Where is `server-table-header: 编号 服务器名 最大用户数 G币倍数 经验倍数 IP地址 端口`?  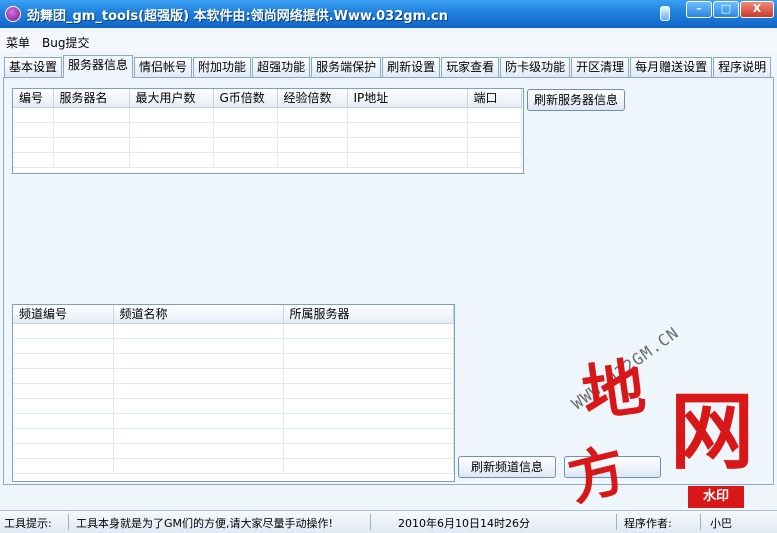 server-table-header: 编号 服务器名 最大用户数 G币倍数 经验倍数 IP地址 端口 is located at coordinates (267, 98).